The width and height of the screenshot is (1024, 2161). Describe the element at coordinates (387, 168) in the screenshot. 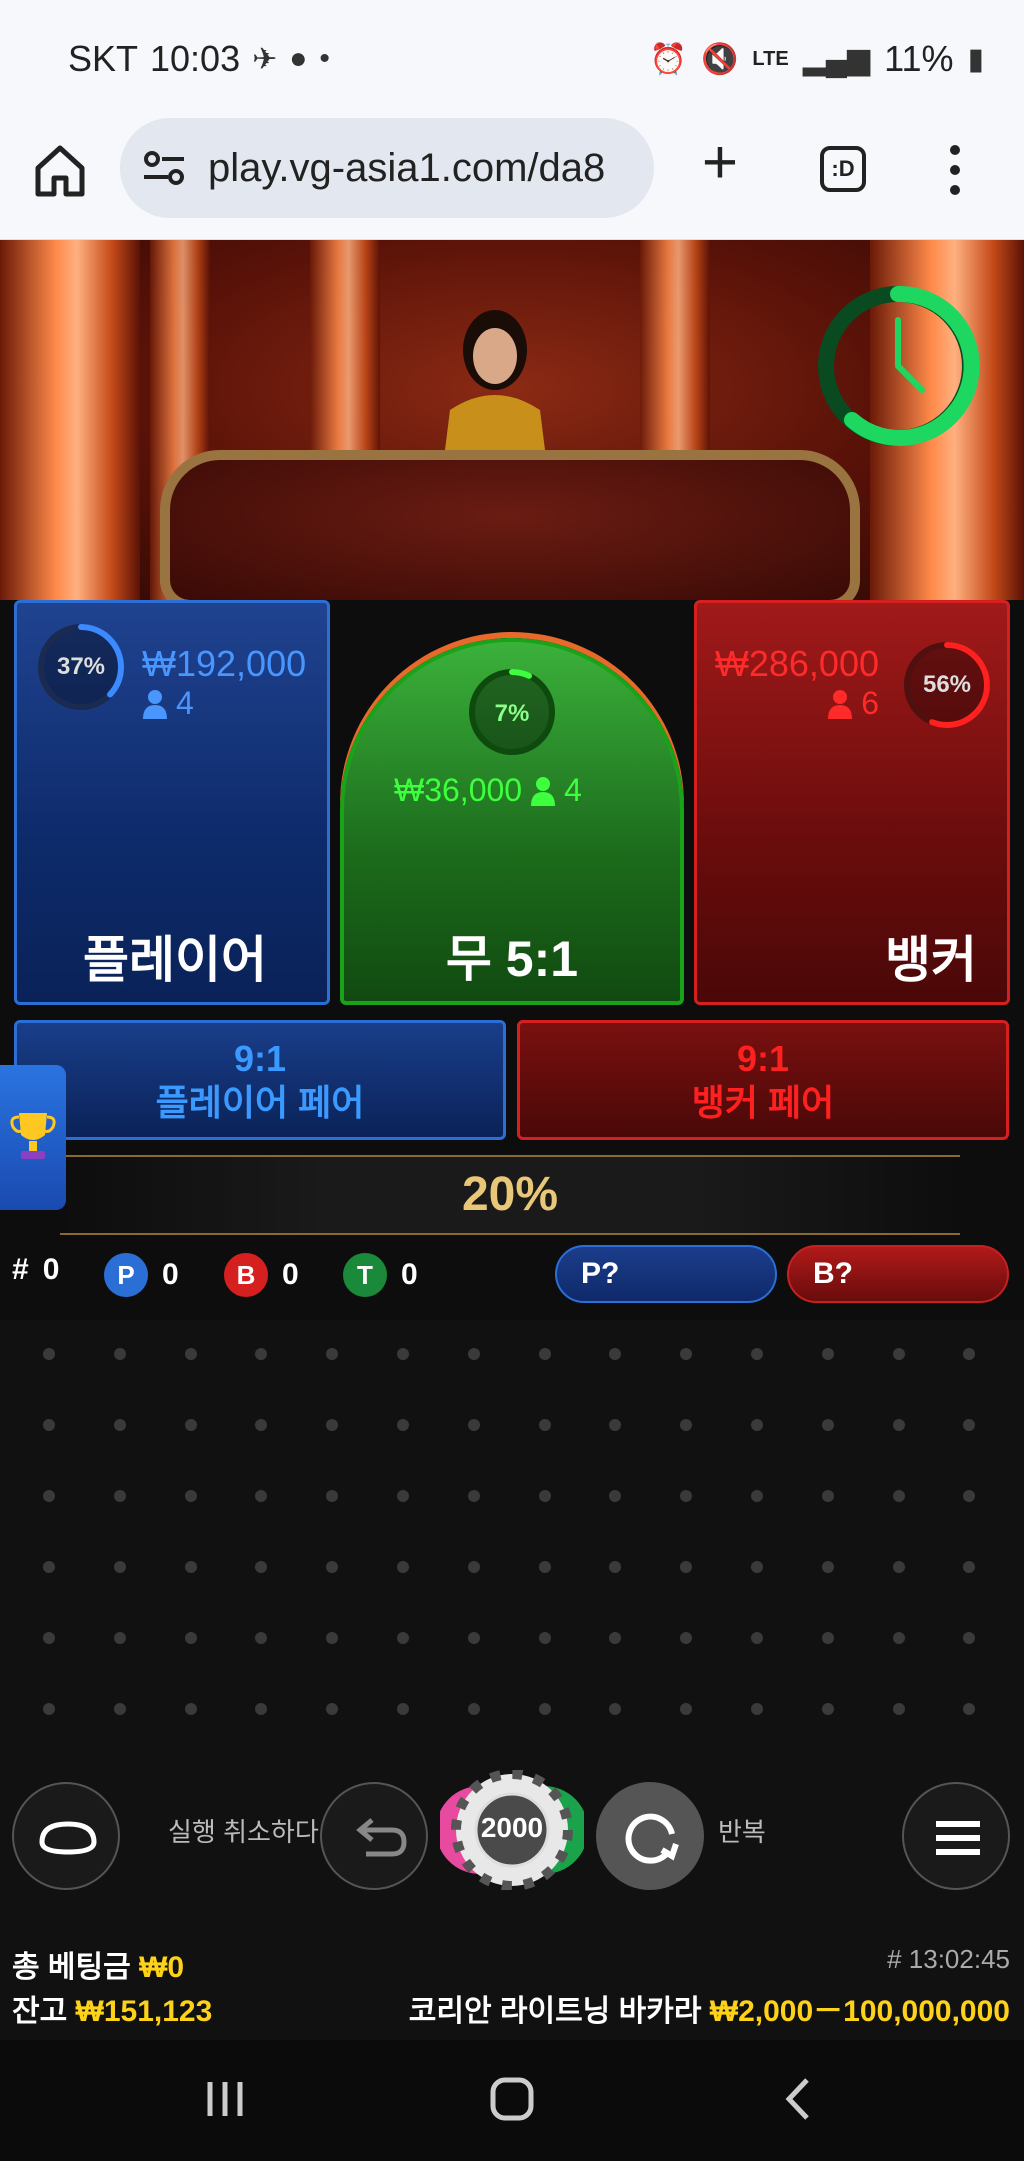

I see `url-bar: play.vg-asia1.com/da8` at that location.